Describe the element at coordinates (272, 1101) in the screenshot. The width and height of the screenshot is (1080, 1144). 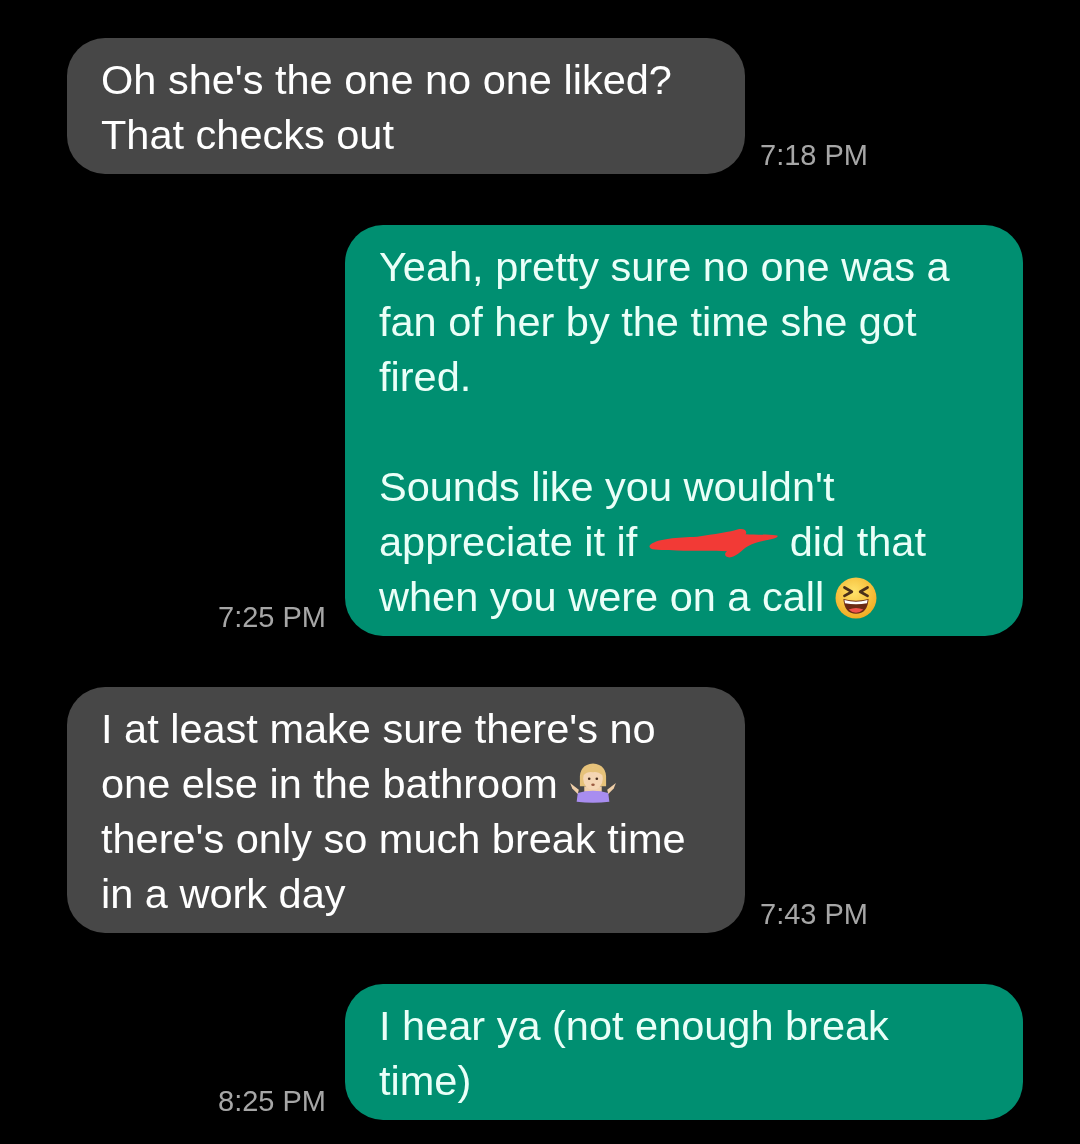
I see `message-time: 8:25 PM` at that location.